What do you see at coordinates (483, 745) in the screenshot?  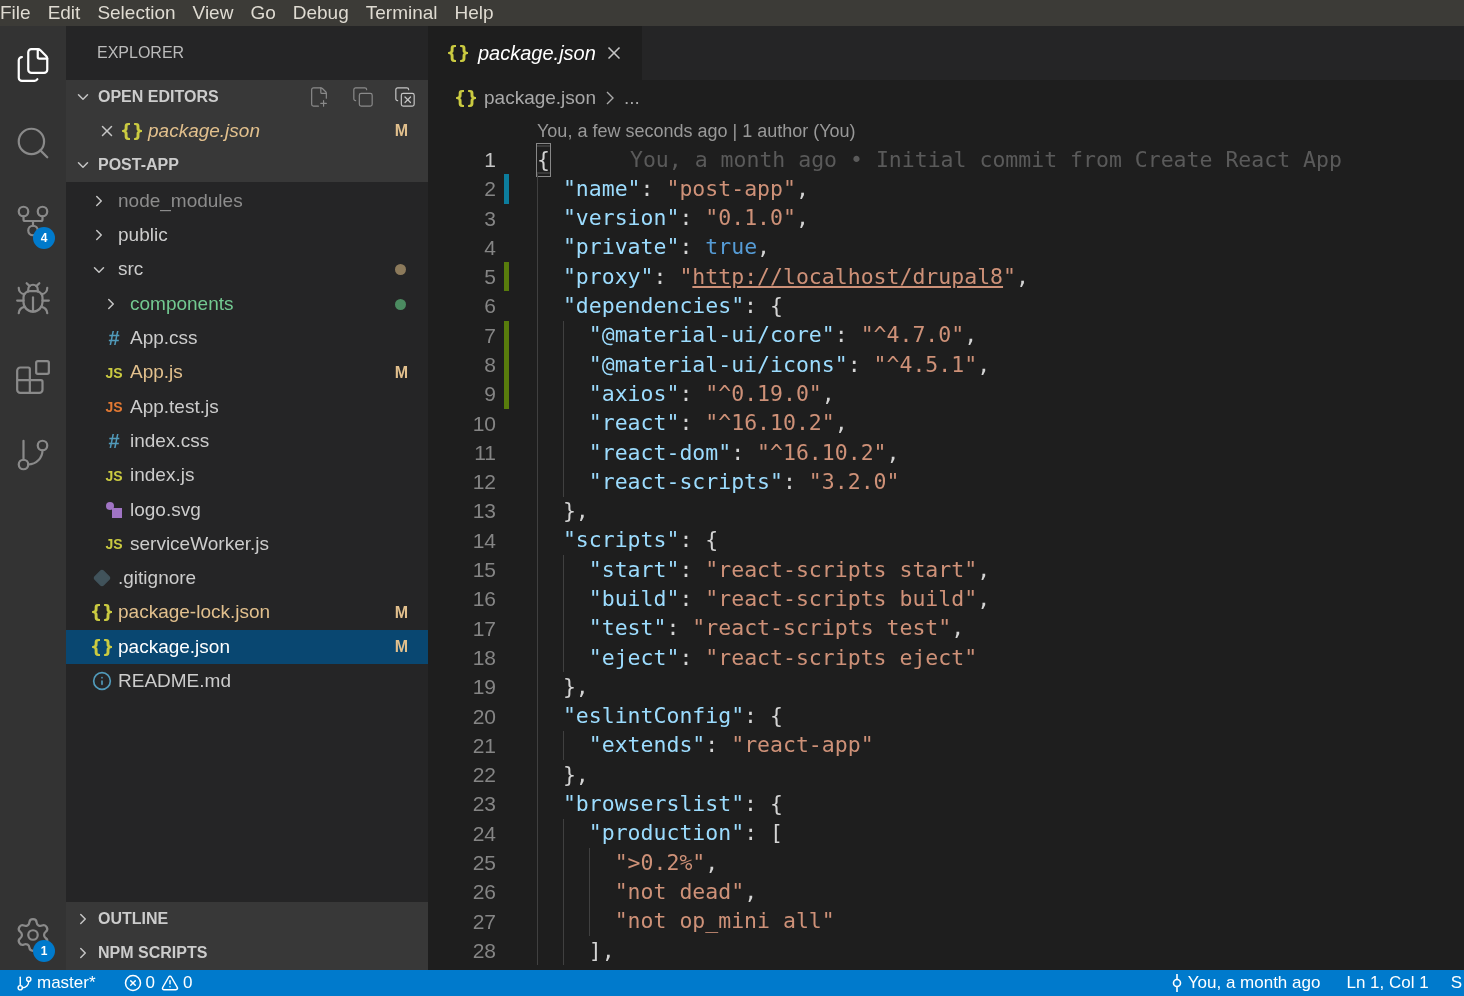 I see `line-number: 21` at bounding box center [483, 745].